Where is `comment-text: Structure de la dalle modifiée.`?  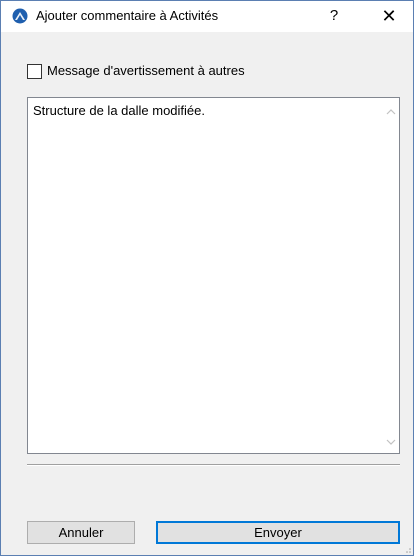
comment-text: Structure de la dalle modifiée. is located at coordinates (119, 110).